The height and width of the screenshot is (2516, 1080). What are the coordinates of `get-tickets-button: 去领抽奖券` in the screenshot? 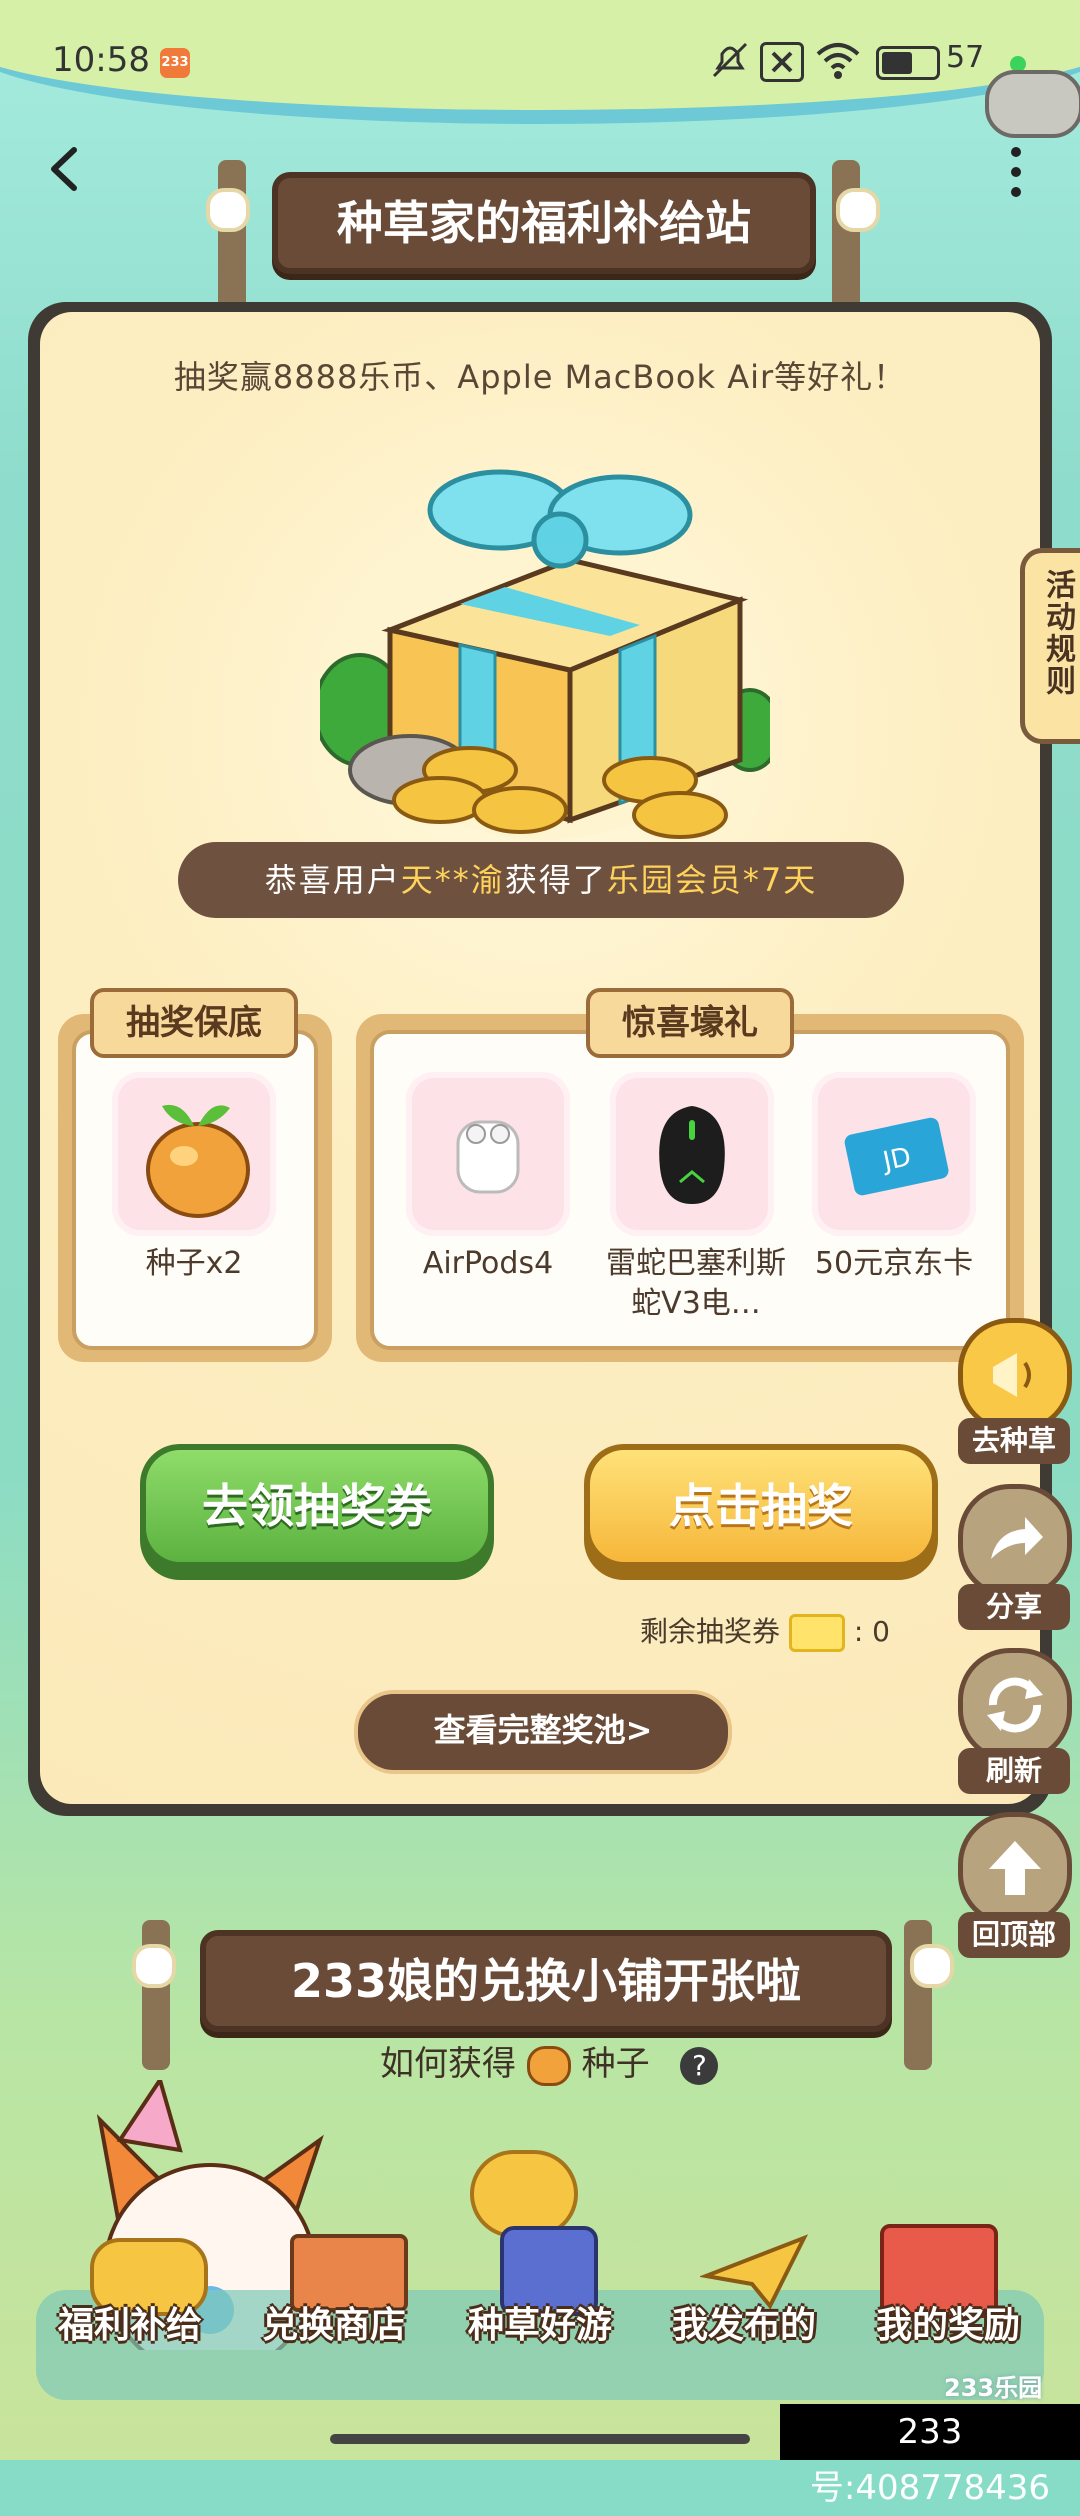 It's located at (317, 1512).